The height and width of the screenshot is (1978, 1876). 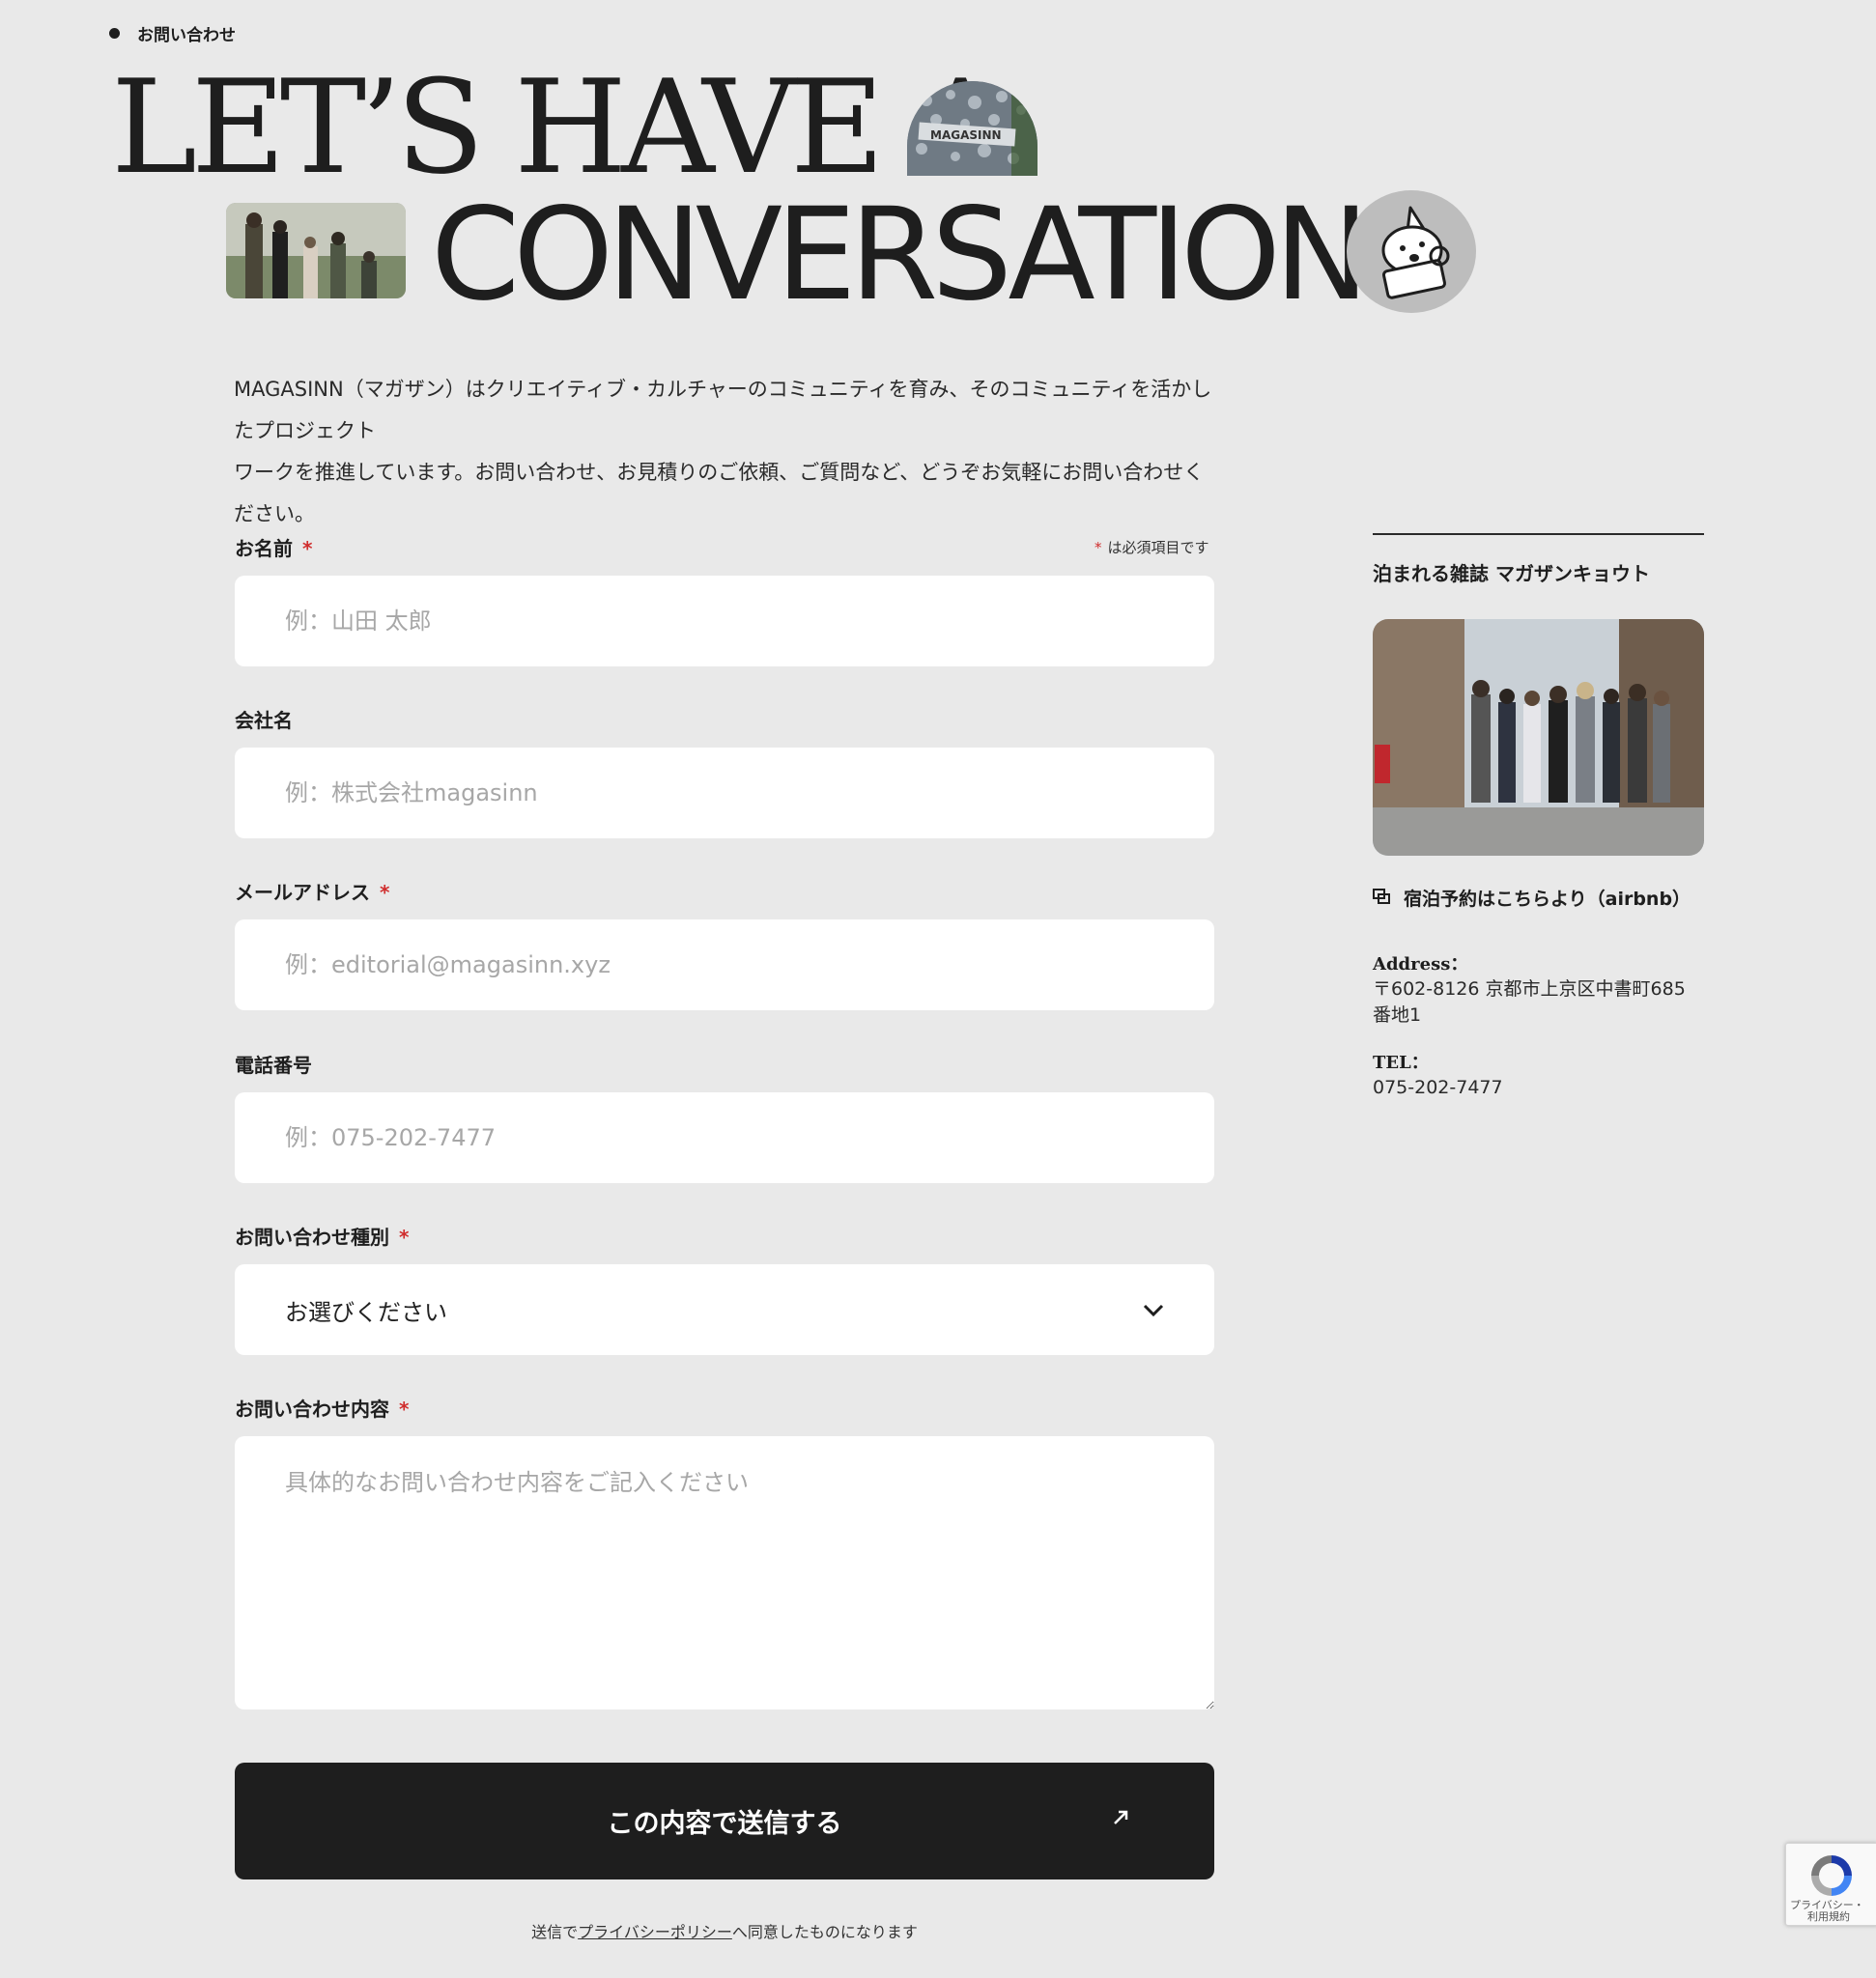 What do you see at coordinates (323, 1237) in the screenshot?
I see `inquiry-type-label: お問い合わせ種別 *` at bounding box center [323, 1237].